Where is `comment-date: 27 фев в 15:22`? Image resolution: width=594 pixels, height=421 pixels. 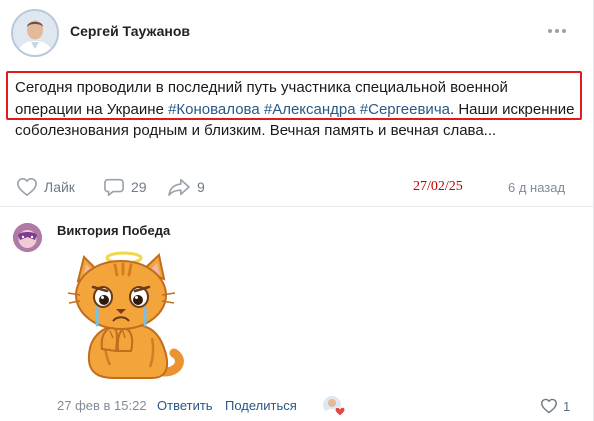
comment-date: 27 фев в 15:22 is located at coordinates (102, 405).